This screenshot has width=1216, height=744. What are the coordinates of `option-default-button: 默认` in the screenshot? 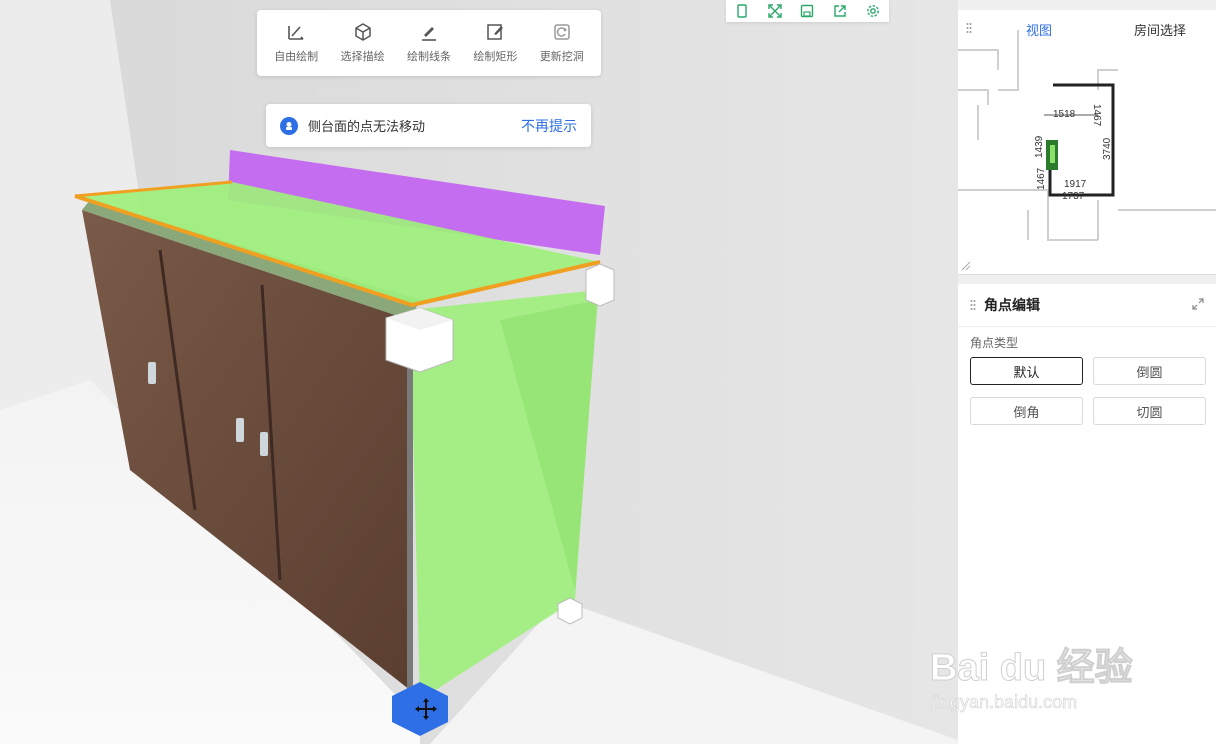 It's located at (1026, 371).